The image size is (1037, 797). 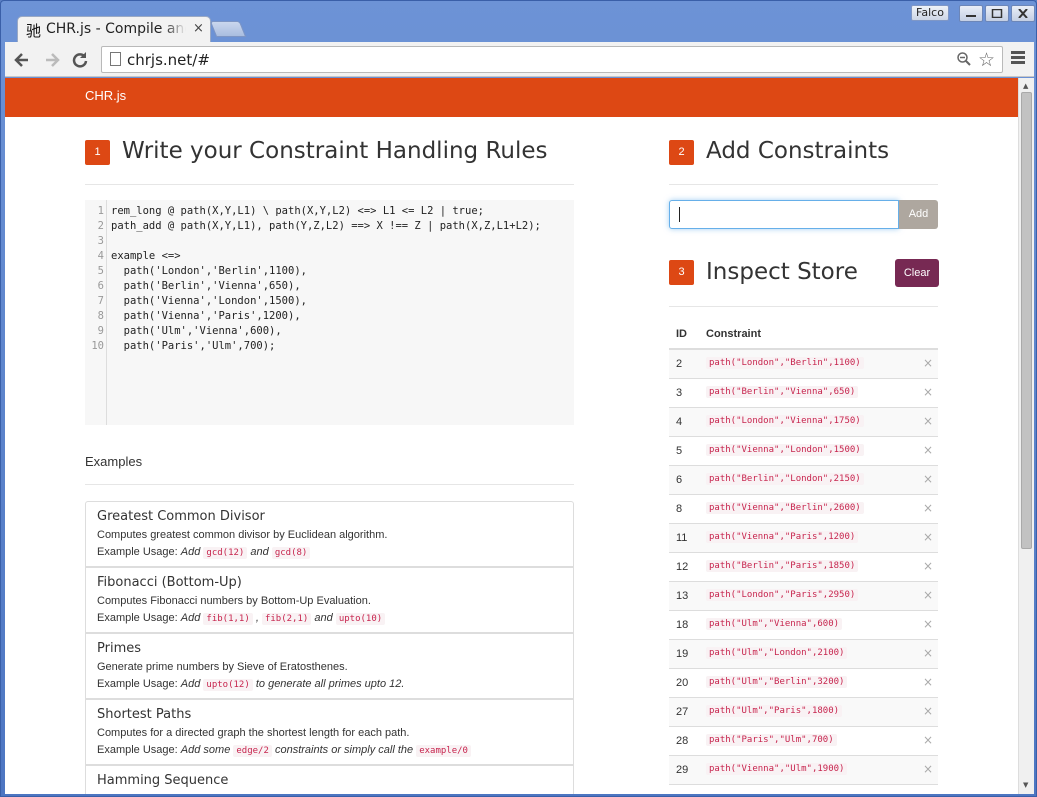 What do you see at coordinates (257, 618) in the screenshot?
I see `usage-text: ,` at bounding box center [257, 618].